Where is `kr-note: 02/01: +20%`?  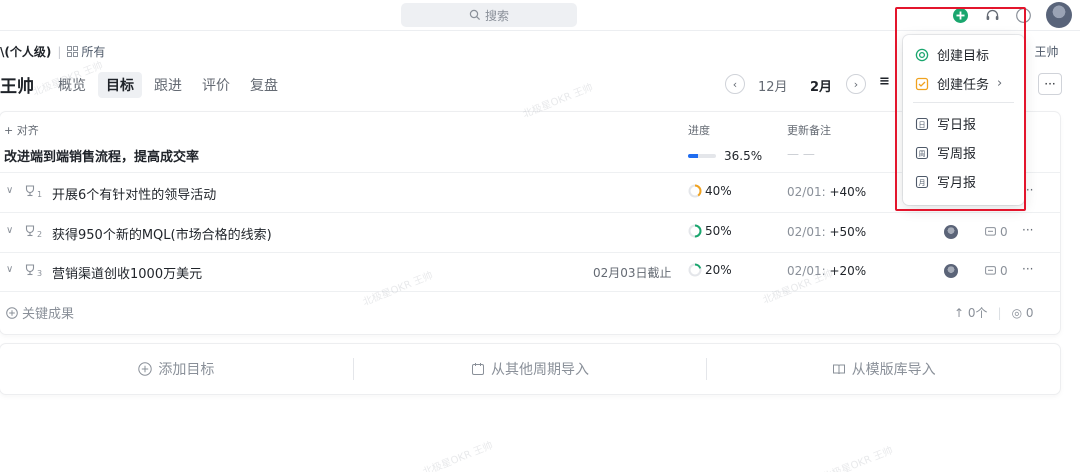 kr-note: 02/01: +20% is located at coordinates (826, 271).